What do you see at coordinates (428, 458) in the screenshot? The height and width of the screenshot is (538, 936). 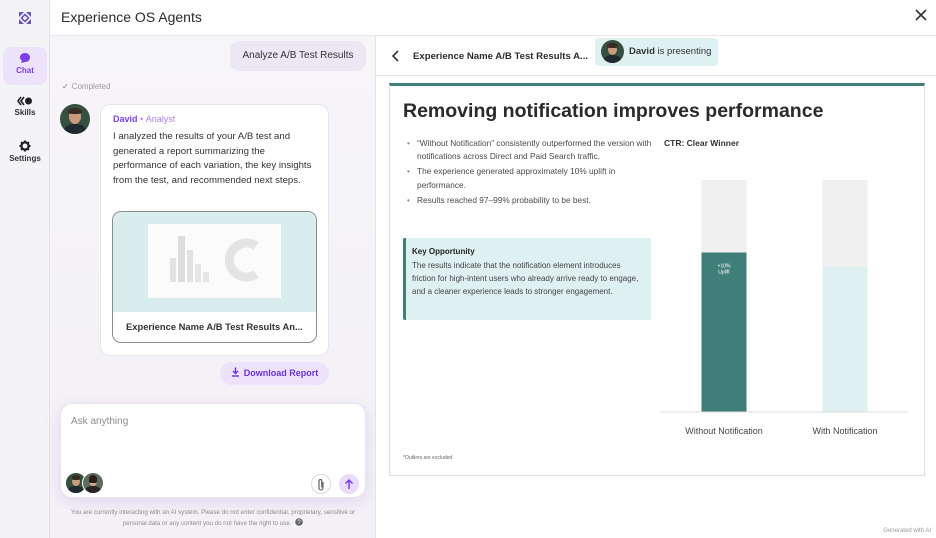 I see `slide-footnote: *Outliers are excluded` at bounding box center [428, 458].